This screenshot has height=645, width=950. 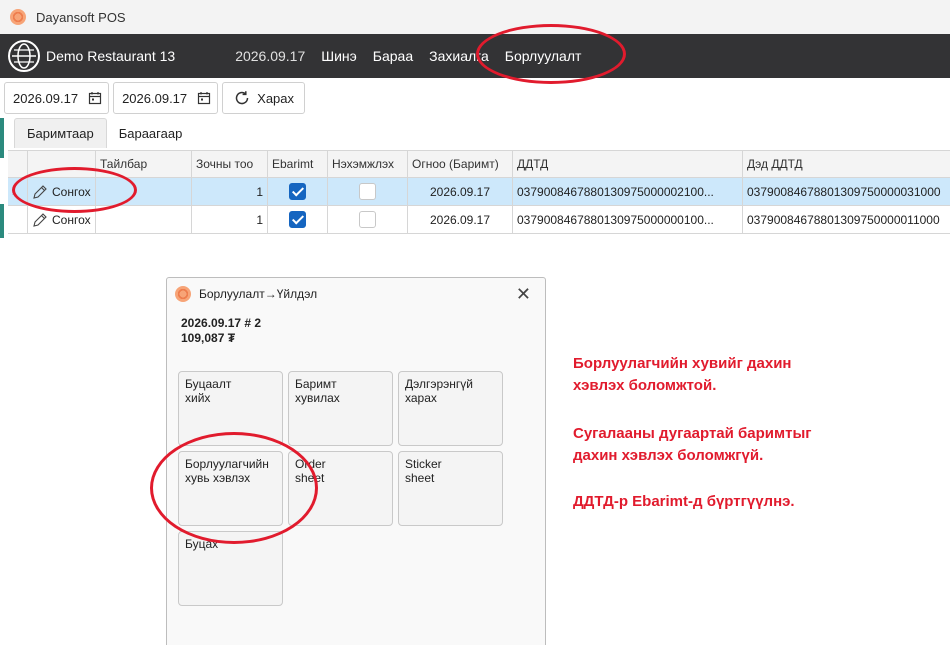 I want to click on col-indicator, so click(x=18, y=164).